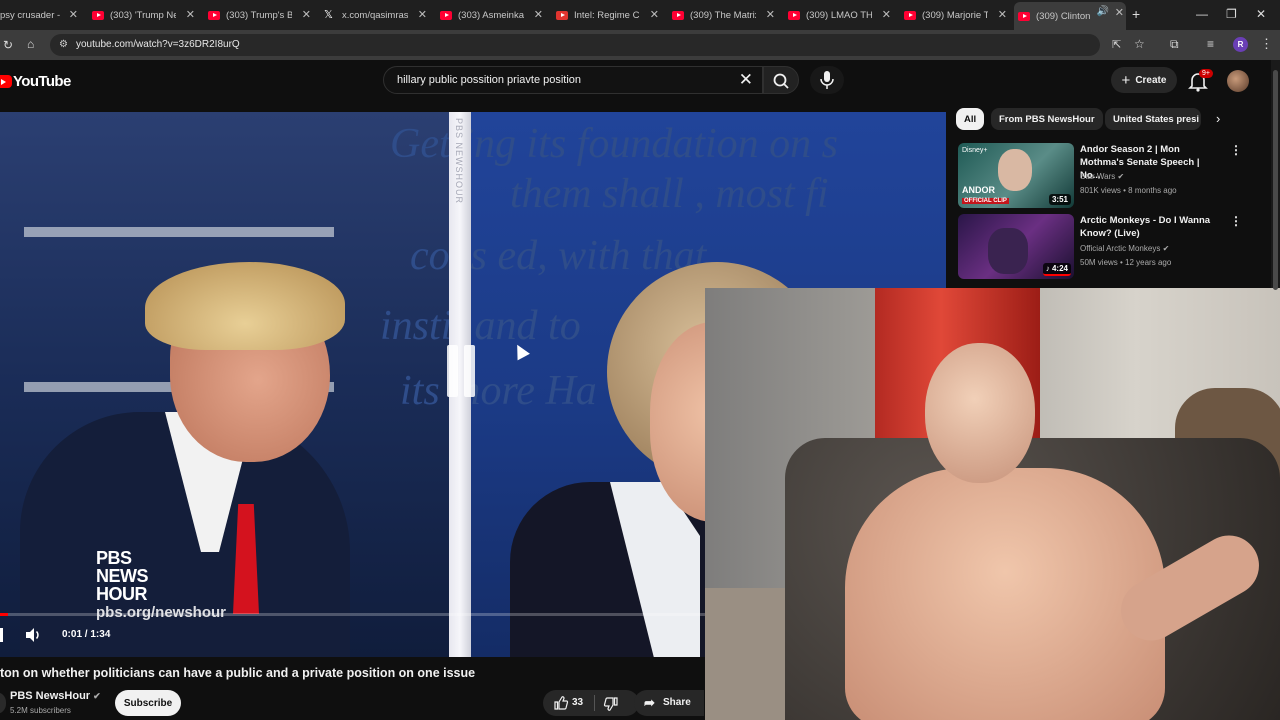 This screenshot has width=1280, height=720. I want to click on search-button, so click(781, 80).